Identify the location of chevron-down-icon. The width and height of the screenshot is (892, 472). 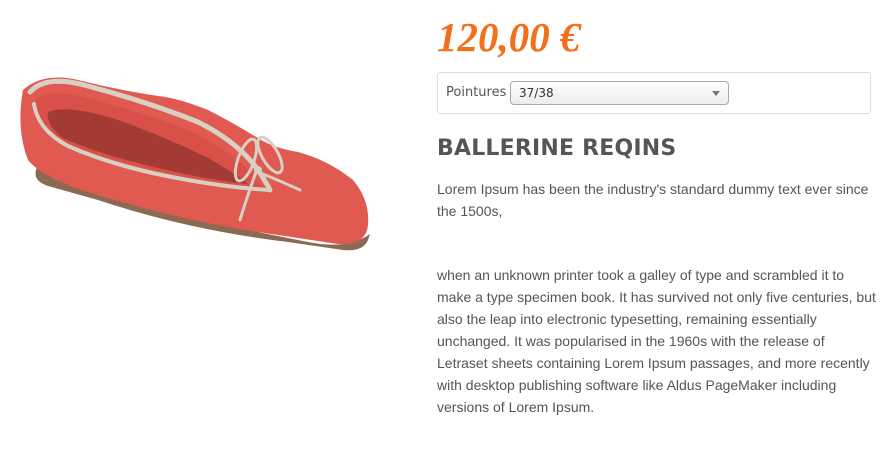
(716, 93).